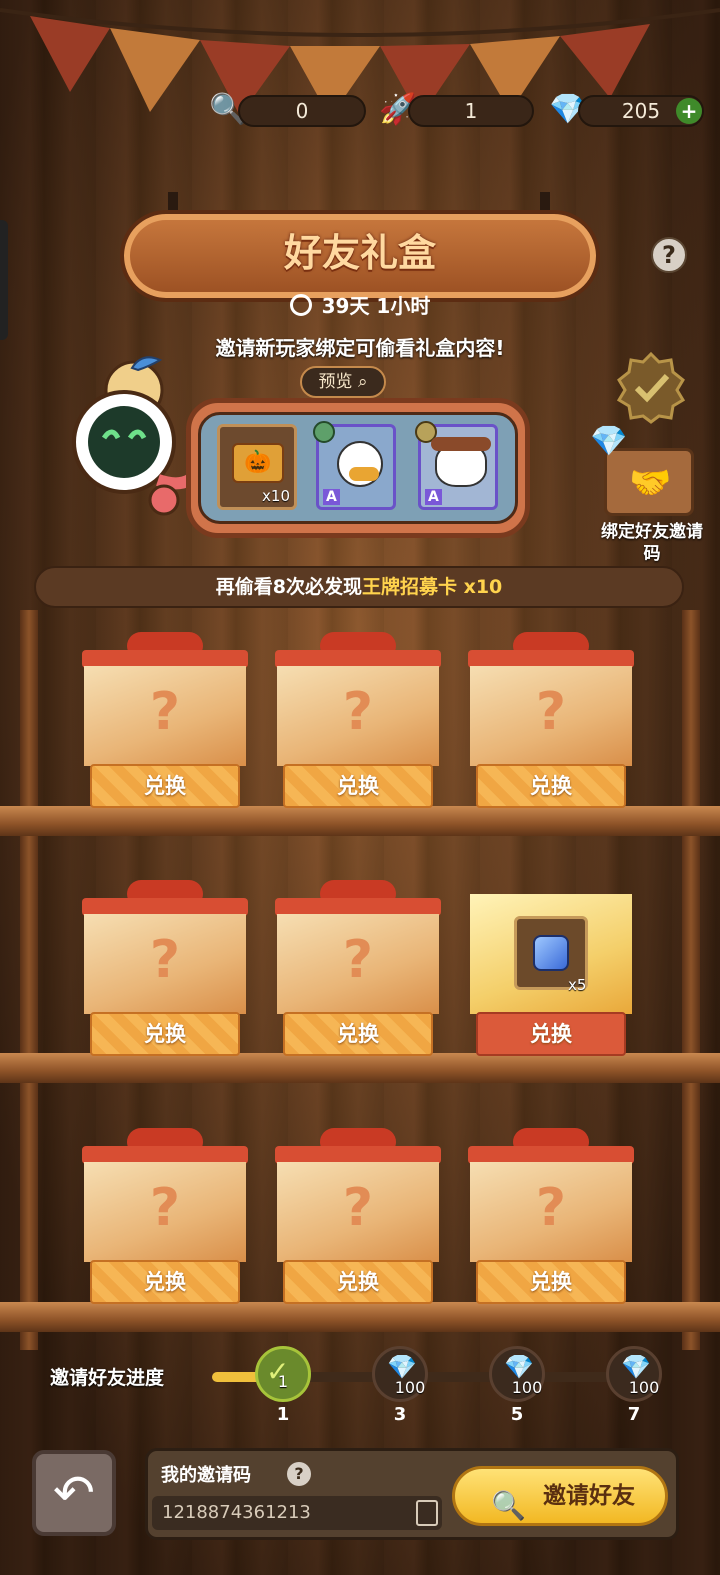  Describe the element at coordinates (577, 985) in the screenshot. I see `item-count: x5` at that location.